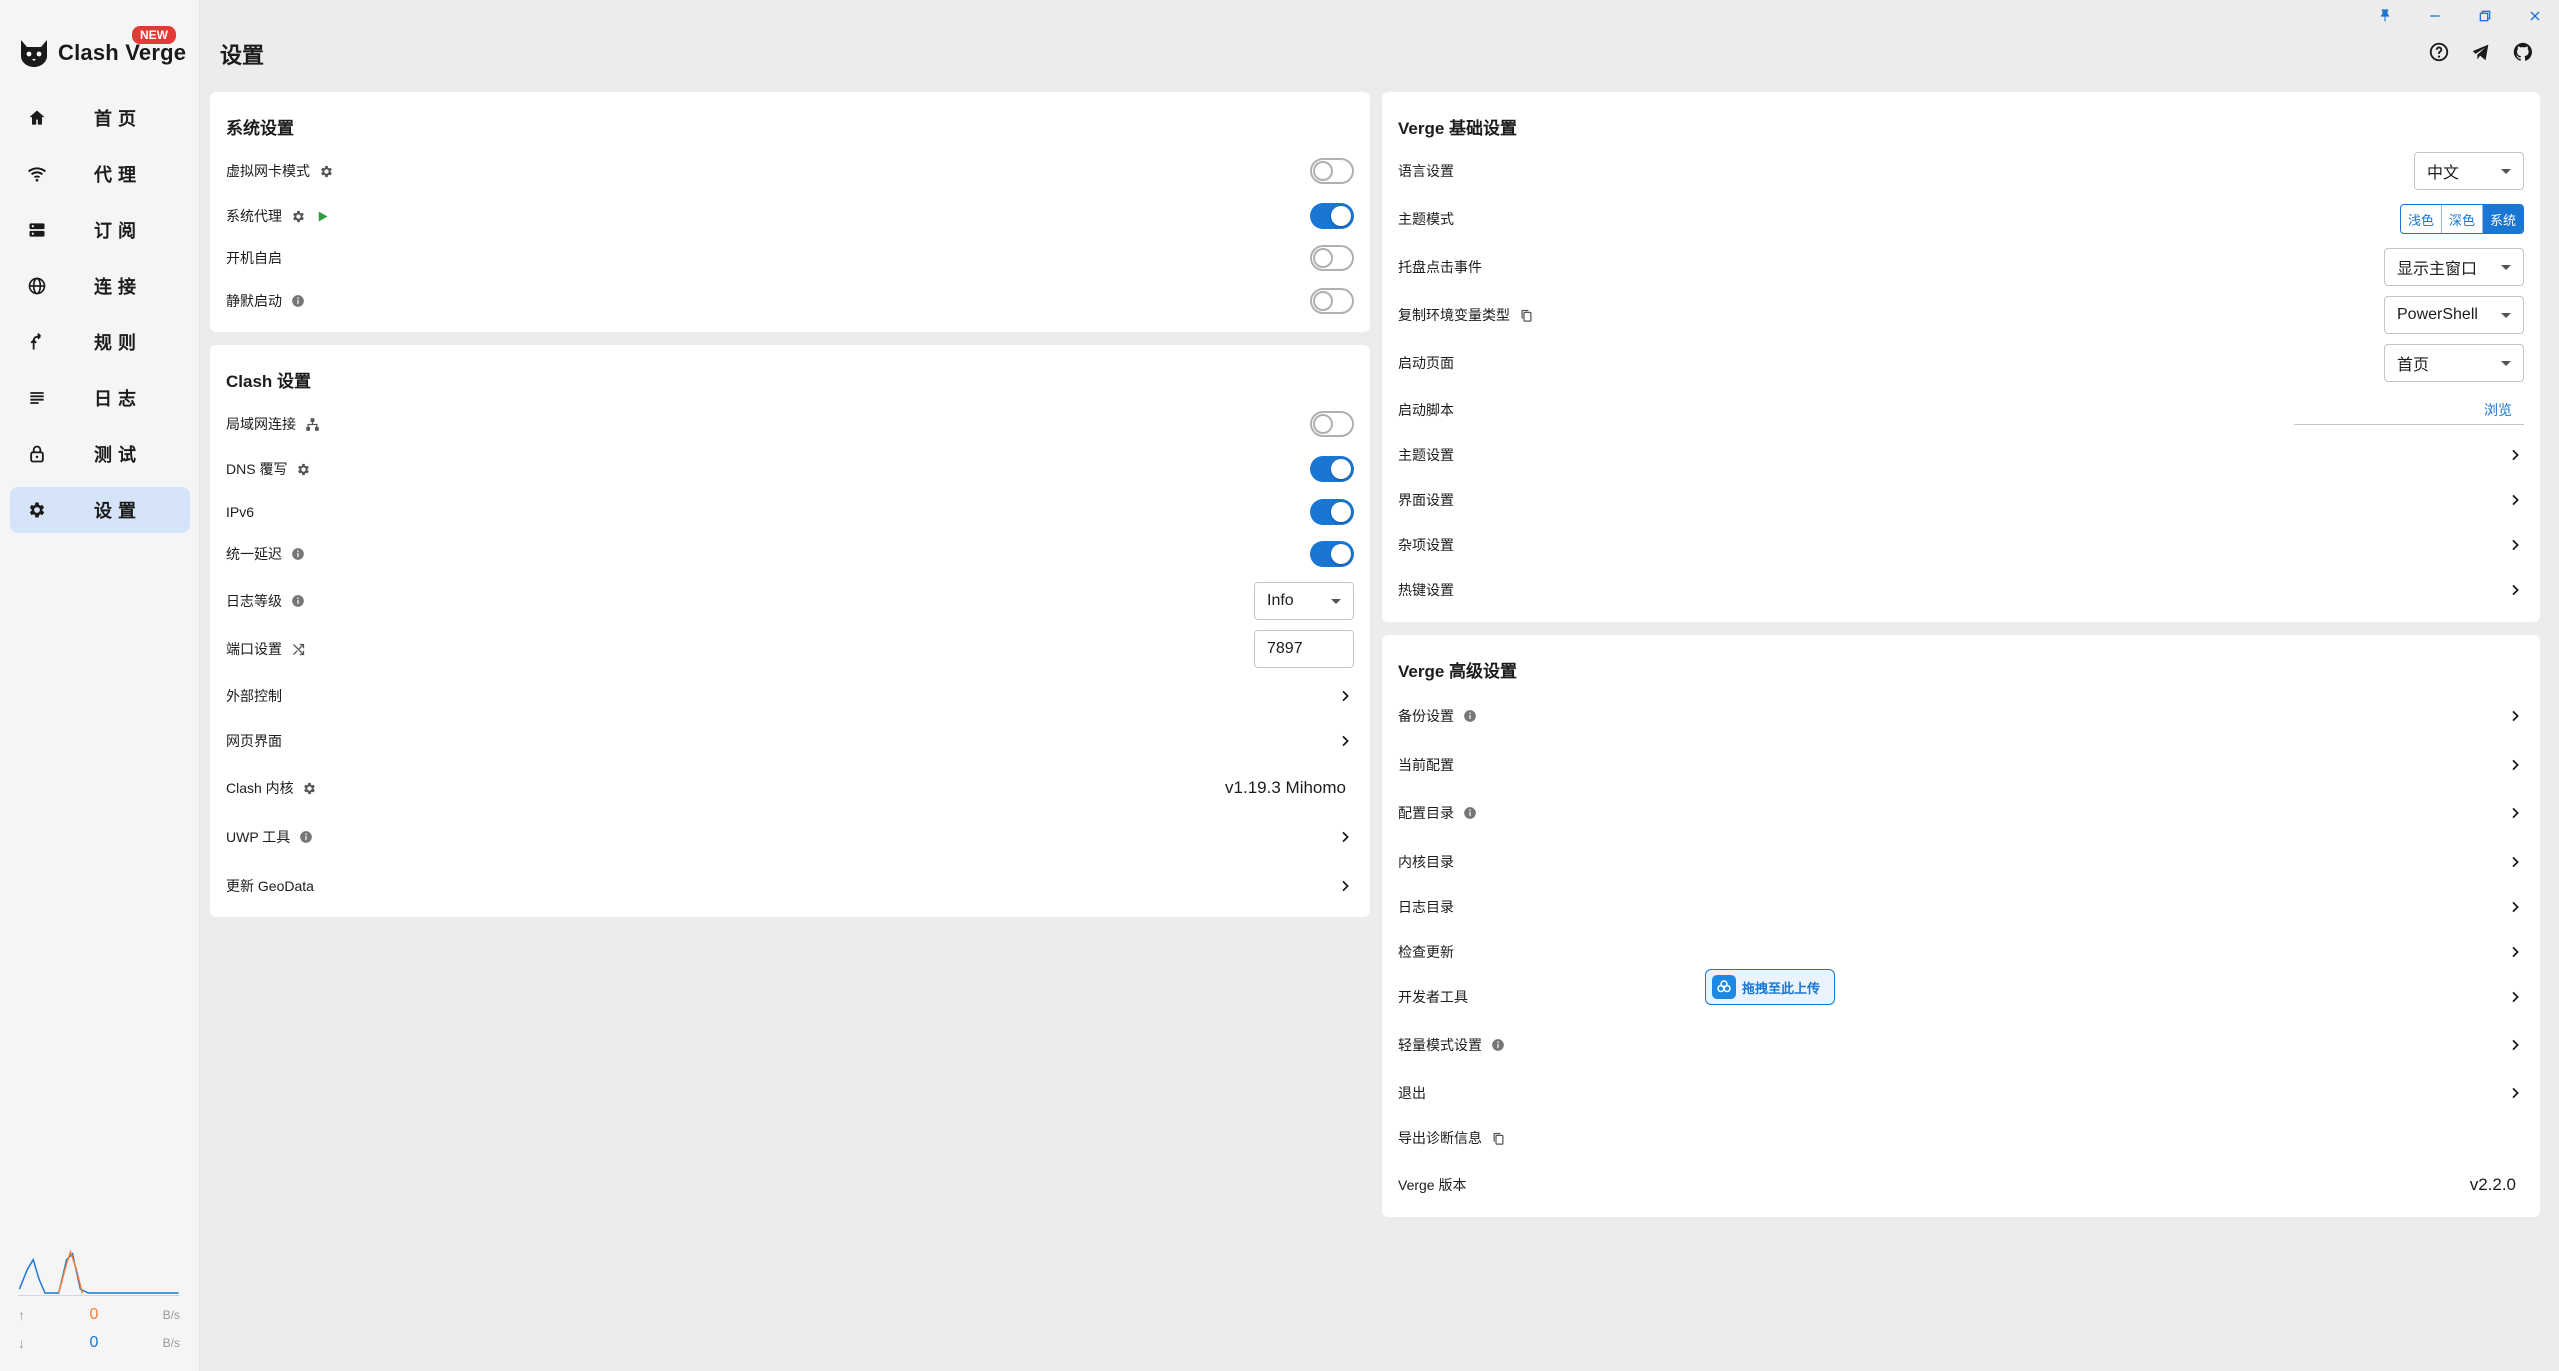  I want to click on external-control-row: 外部控制, so click(790, 696).